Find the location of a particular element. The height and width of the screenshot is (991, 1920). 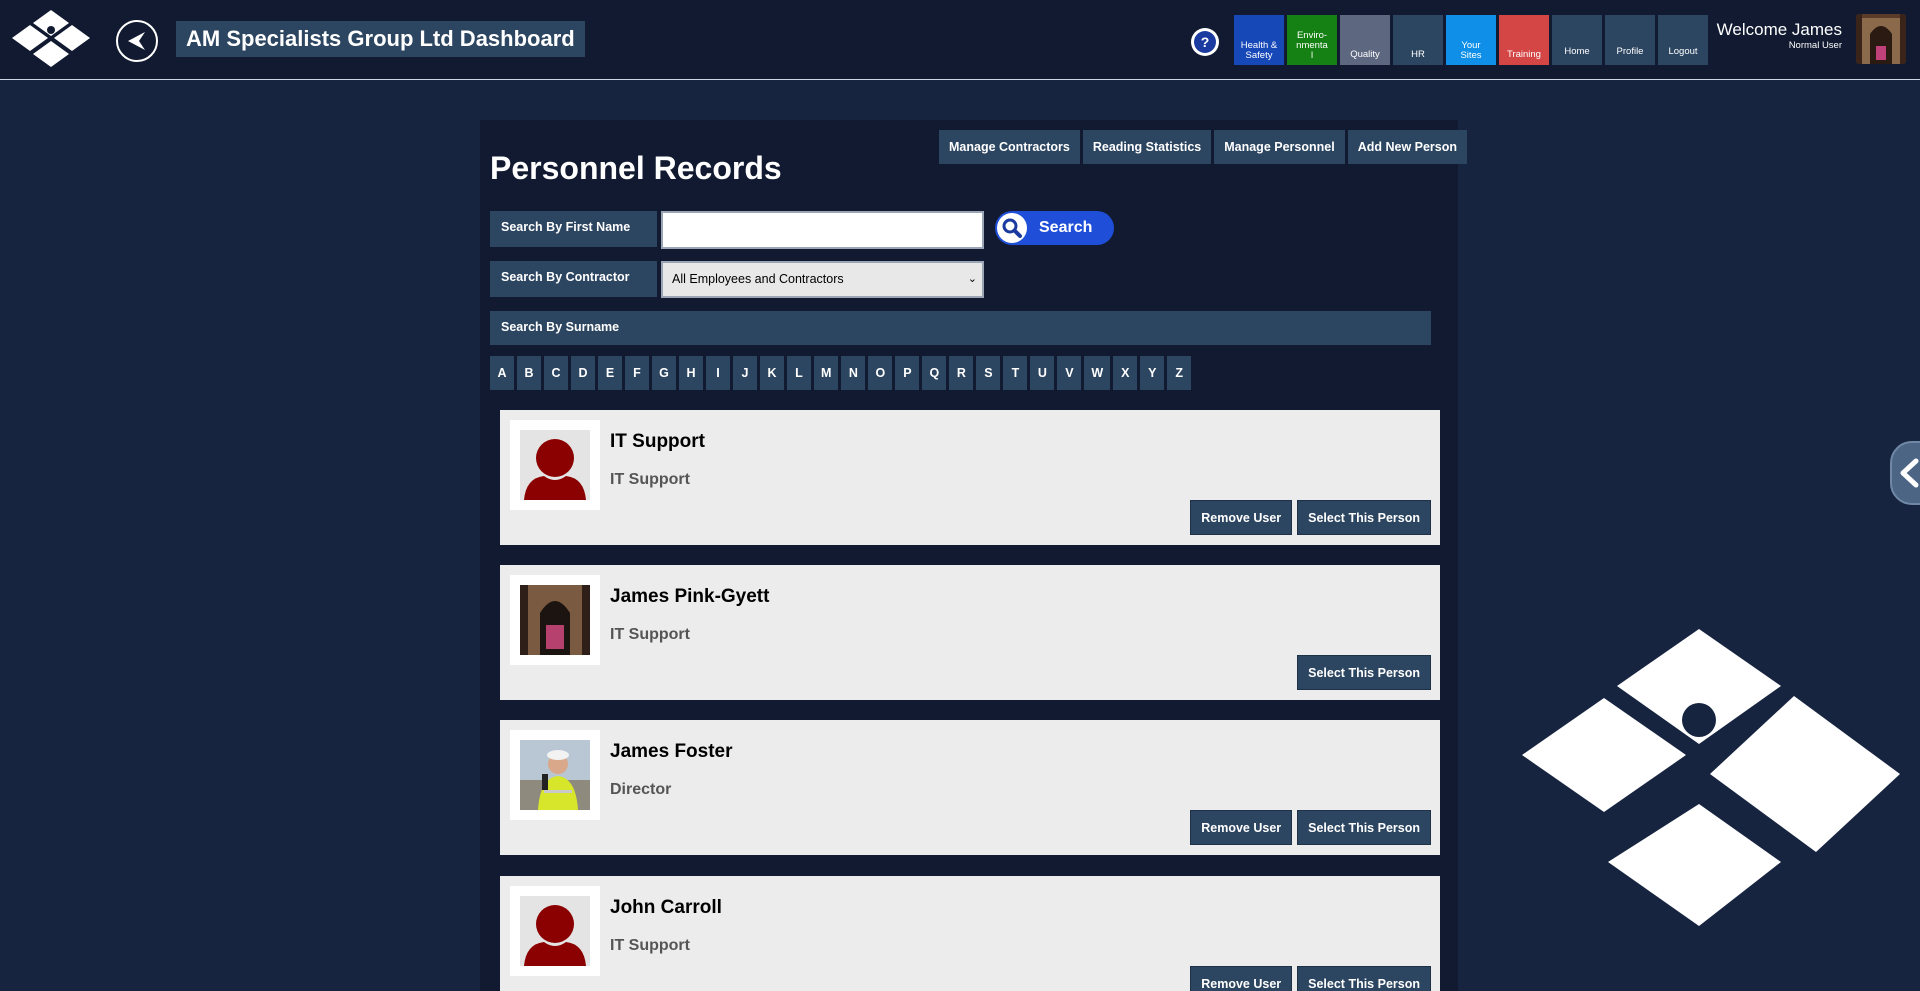

nav-your-sites: Your Sites is located at coordinates (1471, 40).